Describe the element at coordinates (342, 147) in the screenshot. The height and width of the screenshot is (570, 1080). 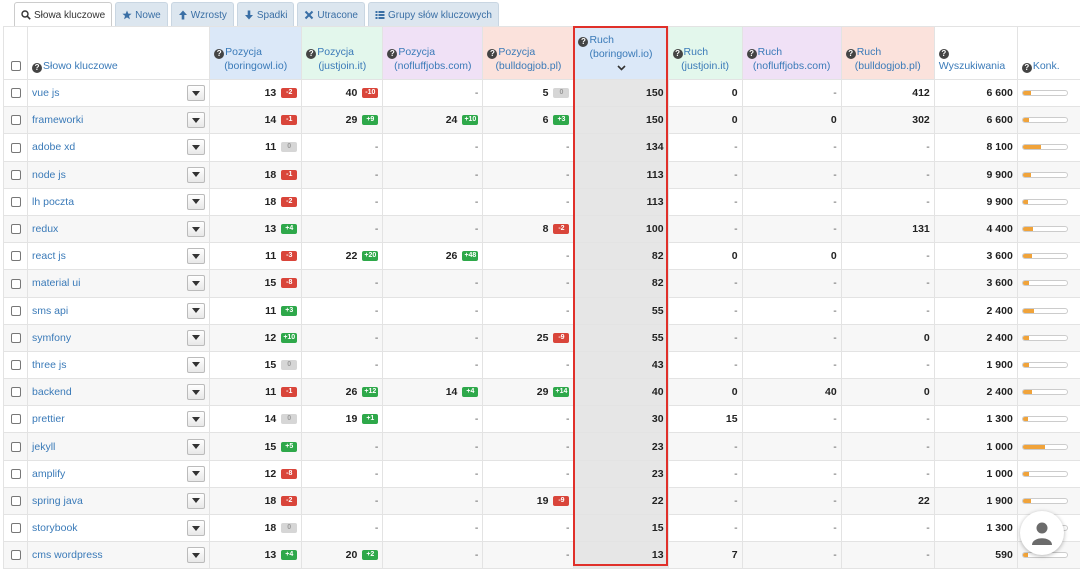
I see `position-justjoin-empty: -` at that location.